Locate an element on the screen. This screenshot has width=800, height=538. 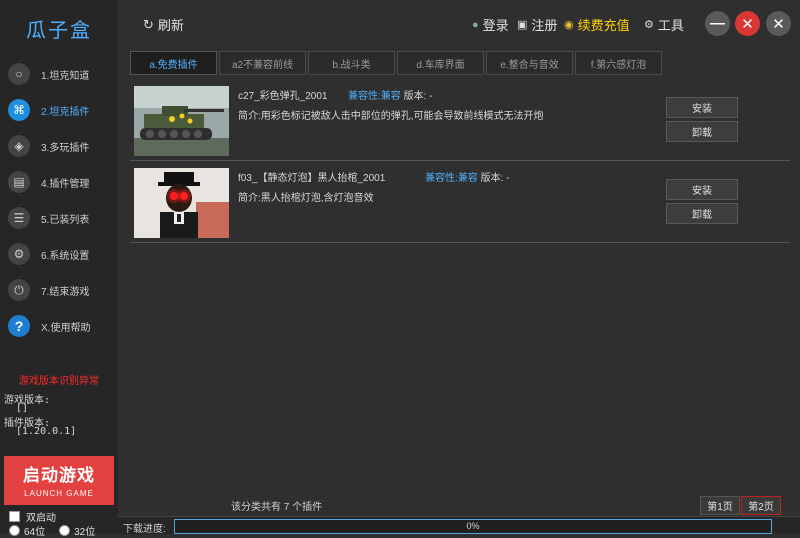
sidebar-item-installed-list: ☰ 5.已装列表 is located at coordinates (59, 218).